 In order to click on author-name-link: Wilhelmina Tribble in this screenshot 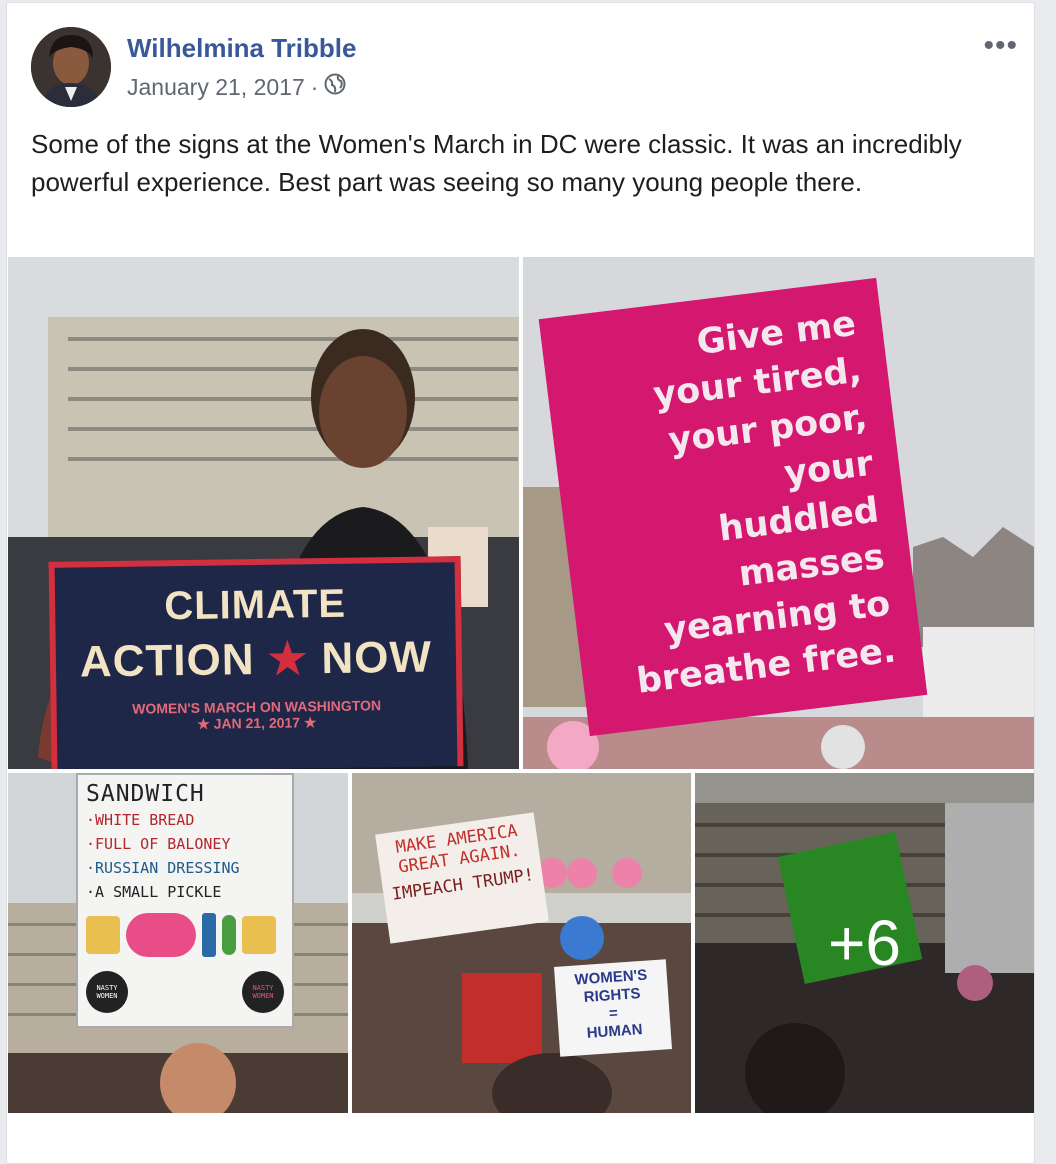, I will do `click(241, 48)`.